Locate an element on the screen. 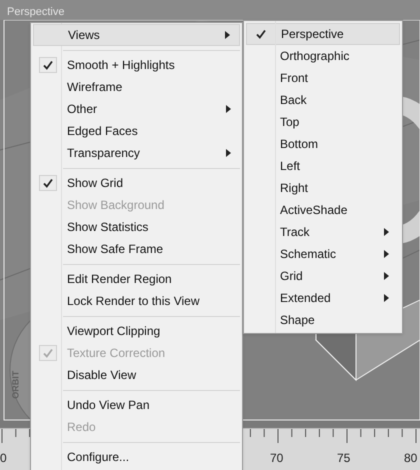 This screenshot has height=470, width=420. menu-item: Wireframe is located at coordinates (136, 87).